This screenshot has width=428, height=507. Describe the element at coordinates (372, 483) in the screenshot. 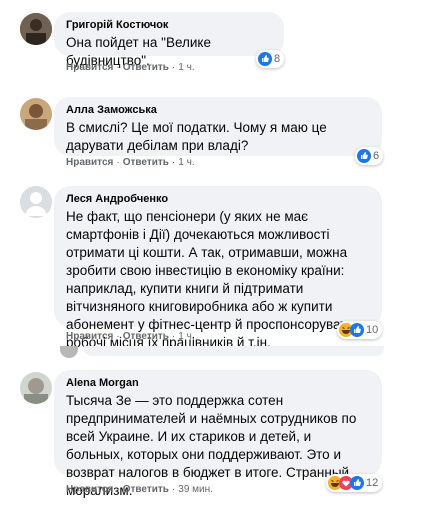

I see `reaction-count: 12` at that location.